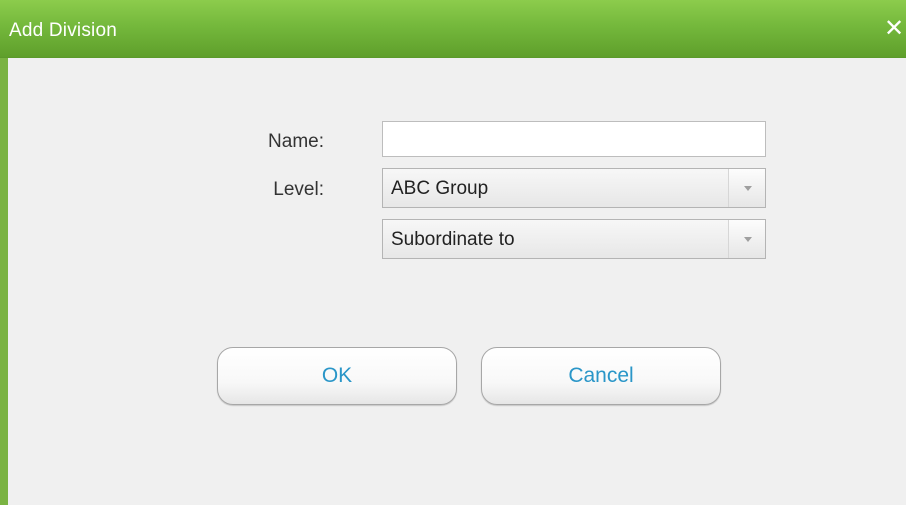  Describe the element at coordinates (601, 376) in the screenshot. I see `cancel-button: Cancel` at that location.